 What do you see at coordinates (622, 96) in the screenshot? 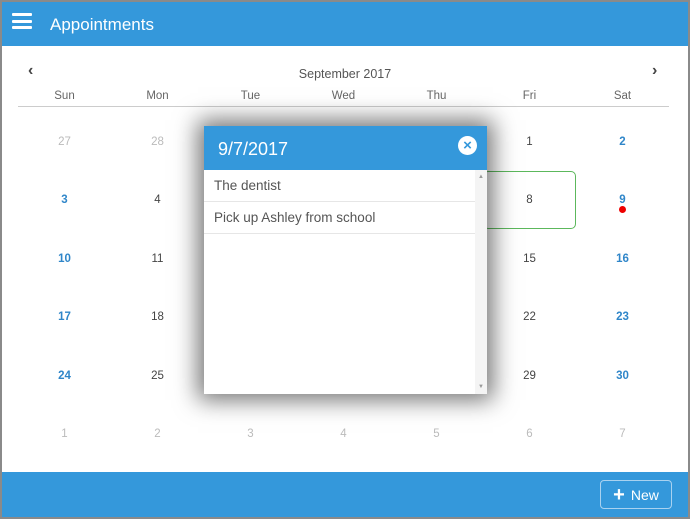
I see `weekday-header: Sat` at bounding box center [622, 96].